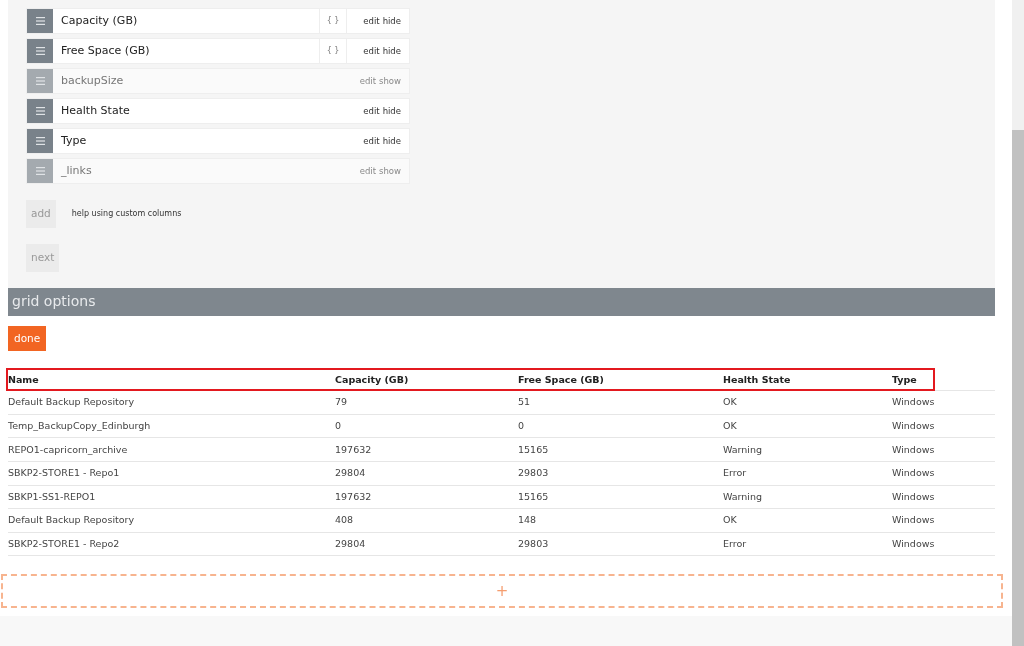 The width and height of the screenshot is (1024, 646). I want to click on column-row: Free Space (GB) { } edit hide, so click(218, 51).